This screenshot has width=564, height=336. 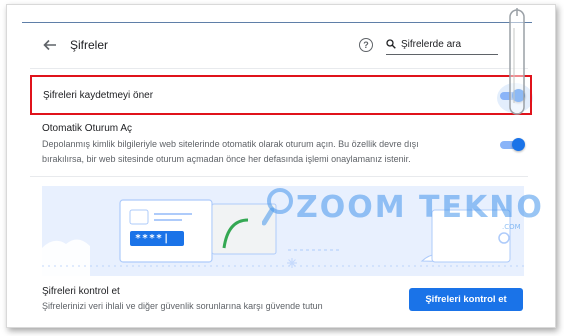 What do you see at coordinates (81, 291) in the screenshot?
I see `password-check-title: Şifreleri kontrol et` at bounding box center [81, 291].